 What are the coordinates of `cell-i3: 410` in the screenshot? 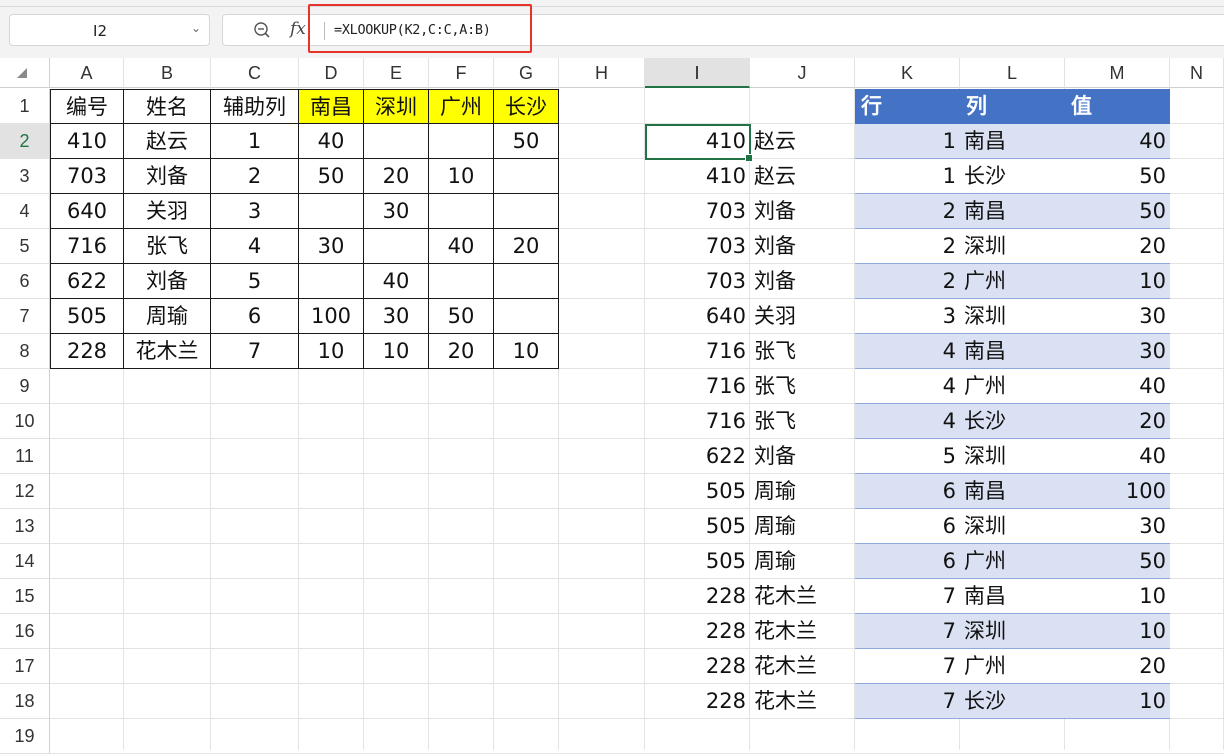 It's located at (697, 176).